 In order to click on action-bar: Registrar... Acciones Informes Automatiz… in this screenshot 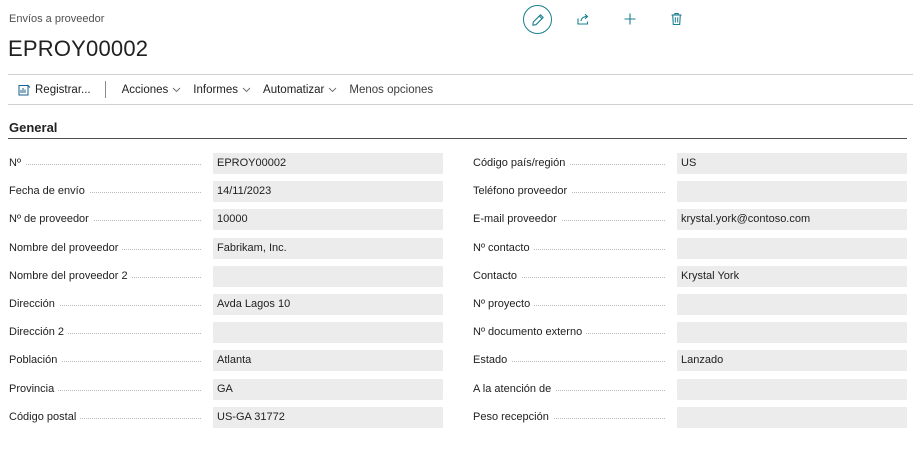, I will do `click(223, 89)`.